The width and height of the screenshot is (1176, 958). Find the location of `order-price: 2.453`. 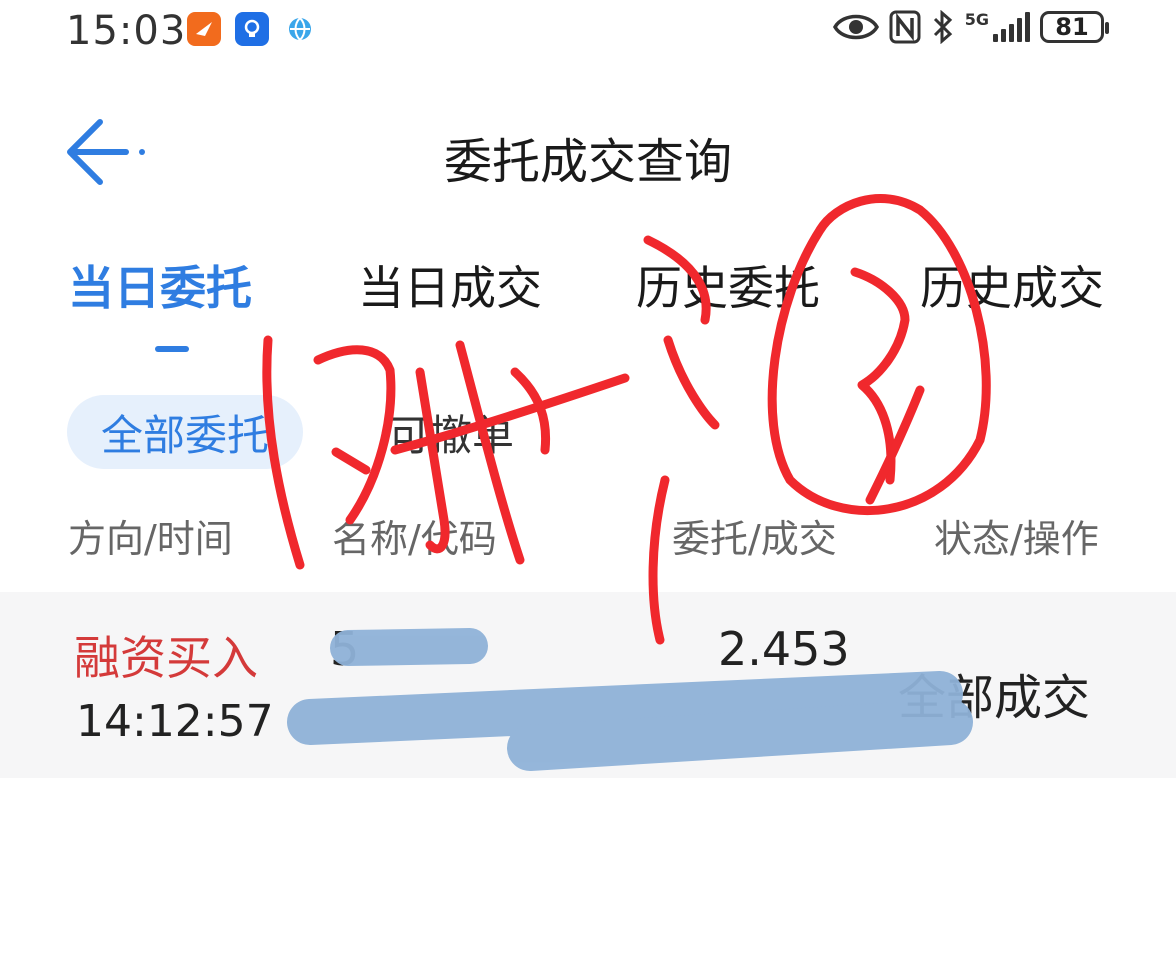

order-price: 2.453 is located at coordinates (784, 649).